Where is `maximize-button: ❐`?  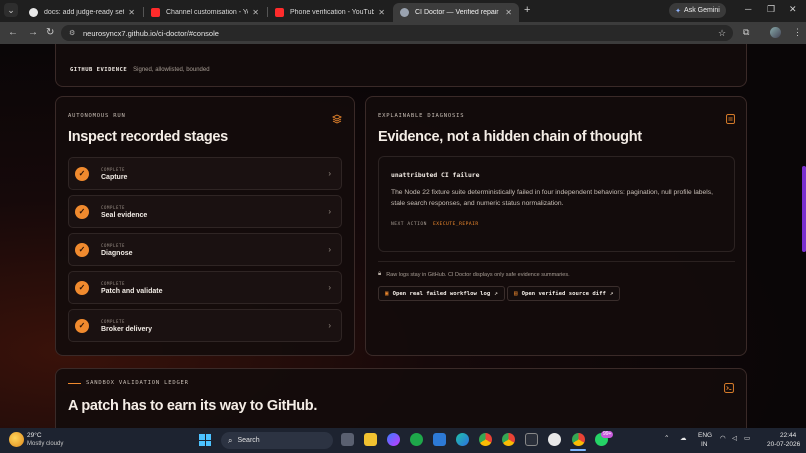
maximize-button: ❐ is located at coordinates (771, 9).